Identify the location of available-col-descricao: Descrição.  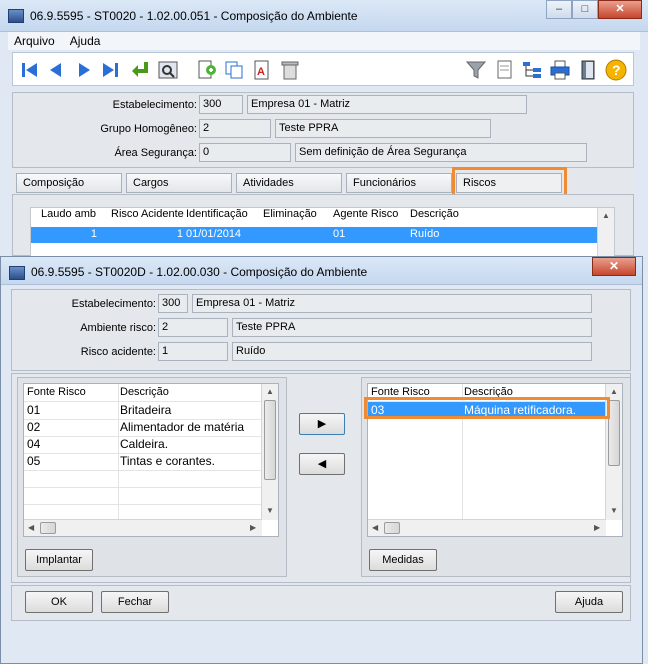
(144, 392).